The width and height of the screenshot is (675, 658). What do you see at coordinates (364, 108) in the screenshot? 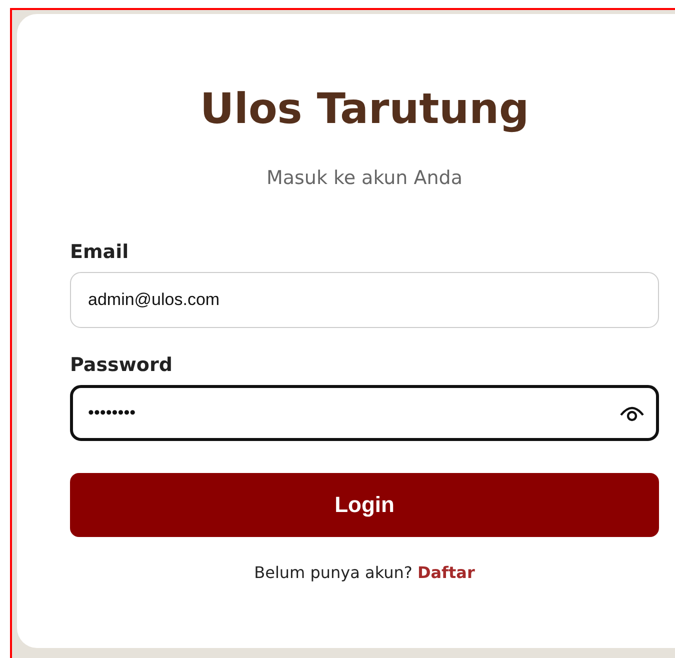
I see `app-title: Ulos Tarutung` at bounding box center [364, 108].